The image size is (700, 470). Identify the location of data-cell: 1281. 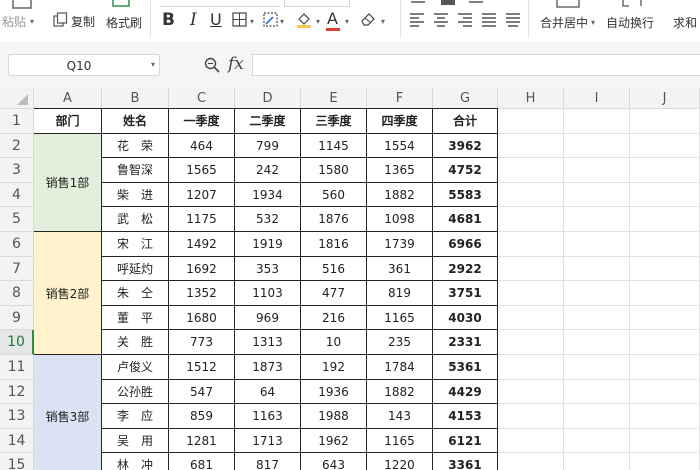
(202, 441).